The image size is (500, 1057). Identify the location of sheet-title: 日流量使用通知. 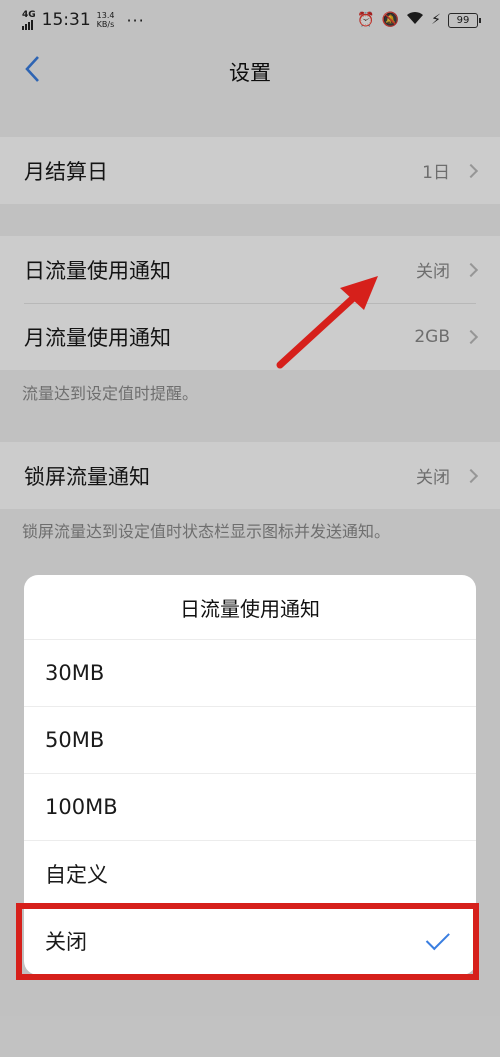
(250, 608).